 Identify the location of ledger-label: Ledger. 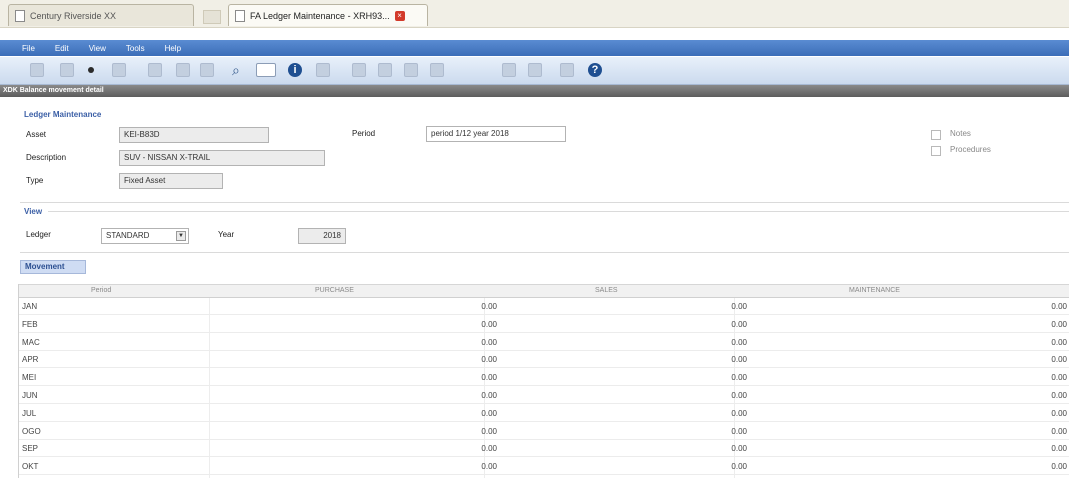
(38, 234).